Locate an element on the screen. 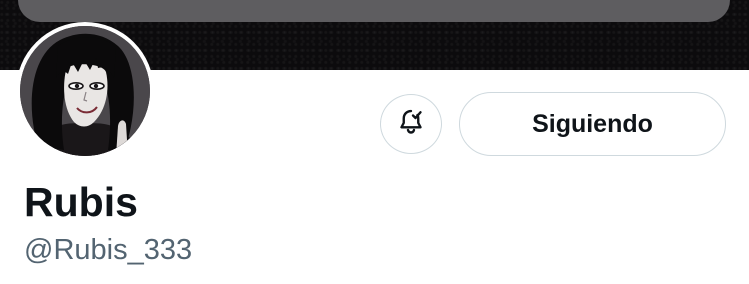 The height and width of the screenshot is (284, 749). avatar is located at coordinates (85, 91).